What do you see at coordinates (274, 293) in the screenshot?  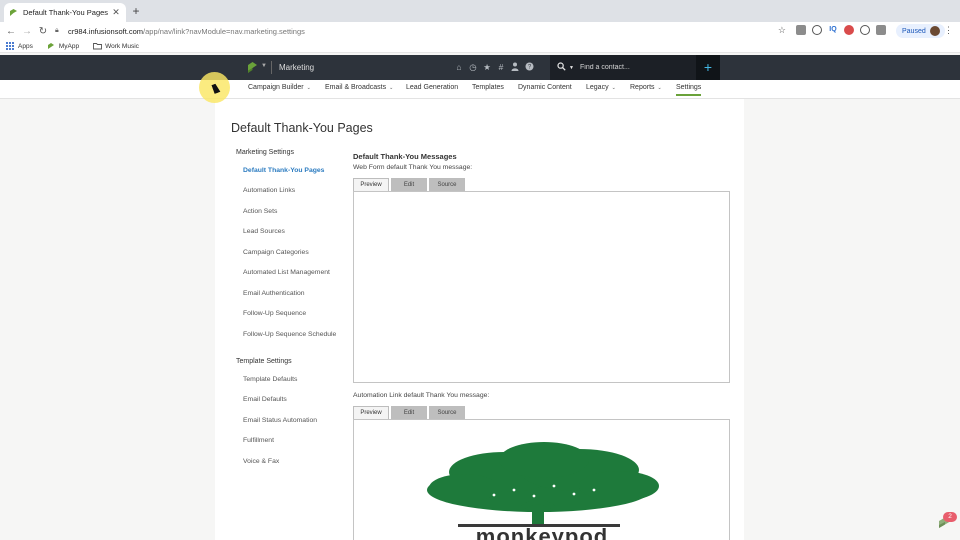 I see `side-item-email-authentication: Email Authentication` at bounding box center [274, 293].